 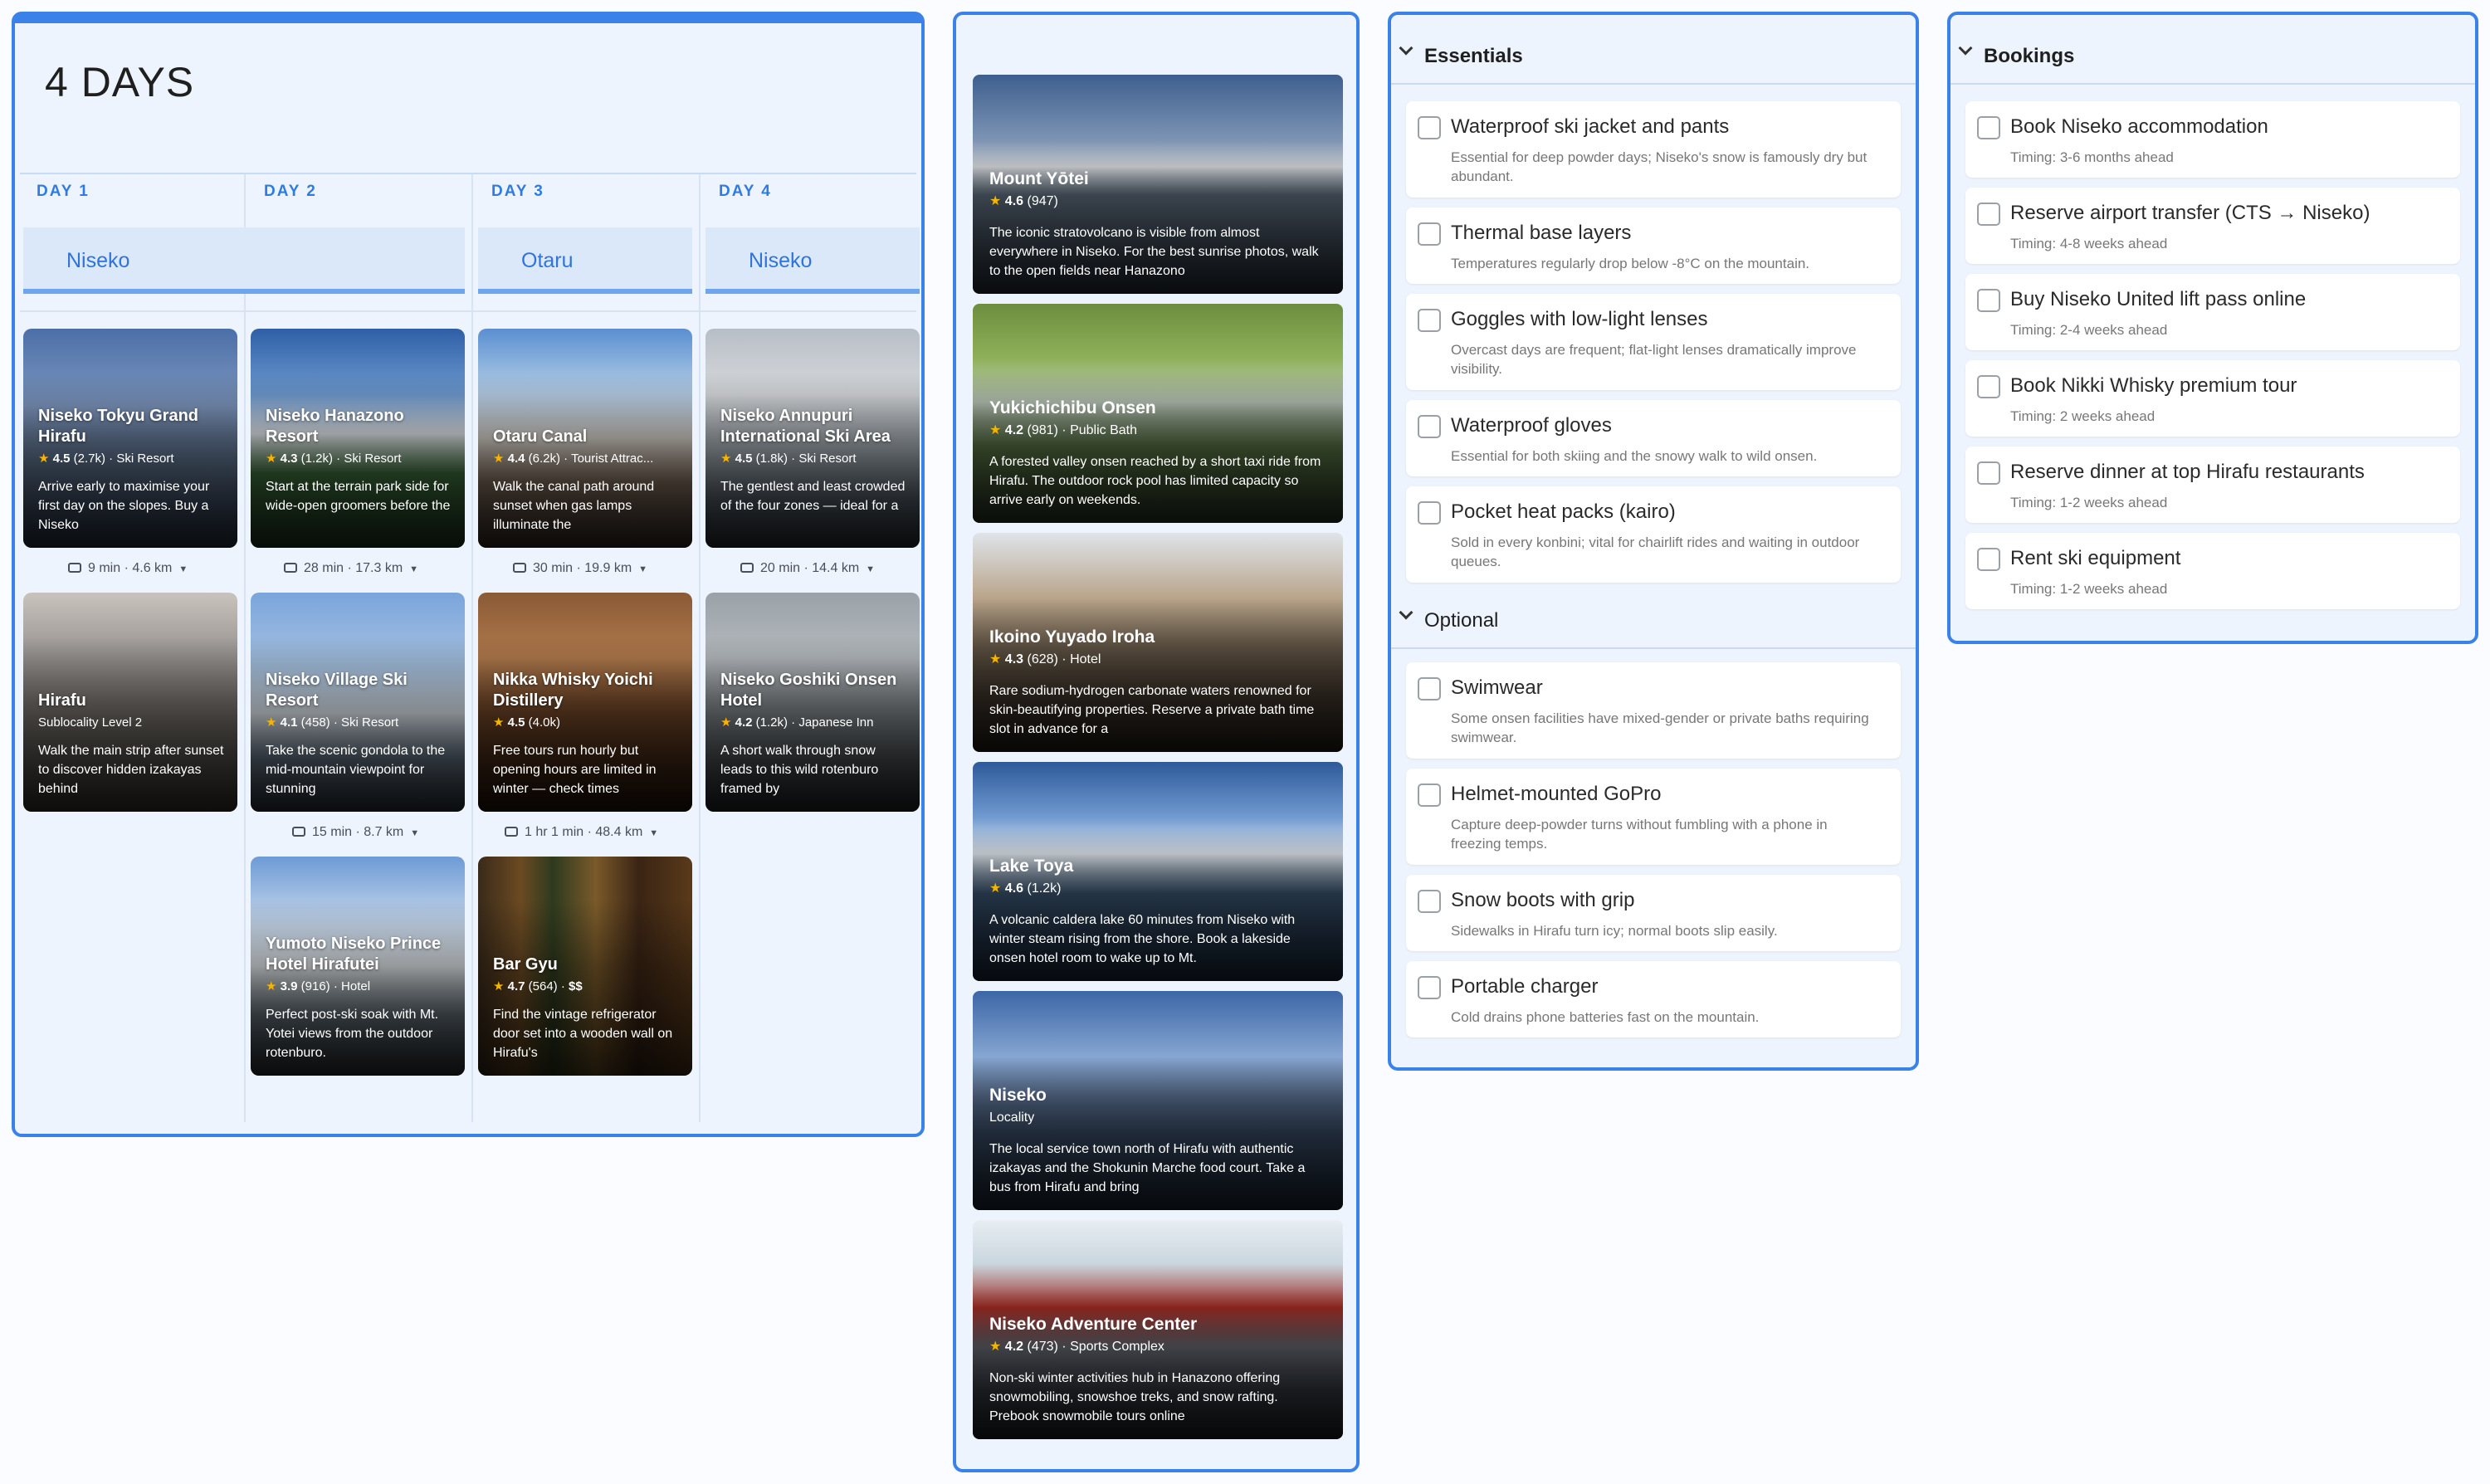 I want to click on place-name: Ikoino Yuyado Iroha, so click(x=1072, y=637).